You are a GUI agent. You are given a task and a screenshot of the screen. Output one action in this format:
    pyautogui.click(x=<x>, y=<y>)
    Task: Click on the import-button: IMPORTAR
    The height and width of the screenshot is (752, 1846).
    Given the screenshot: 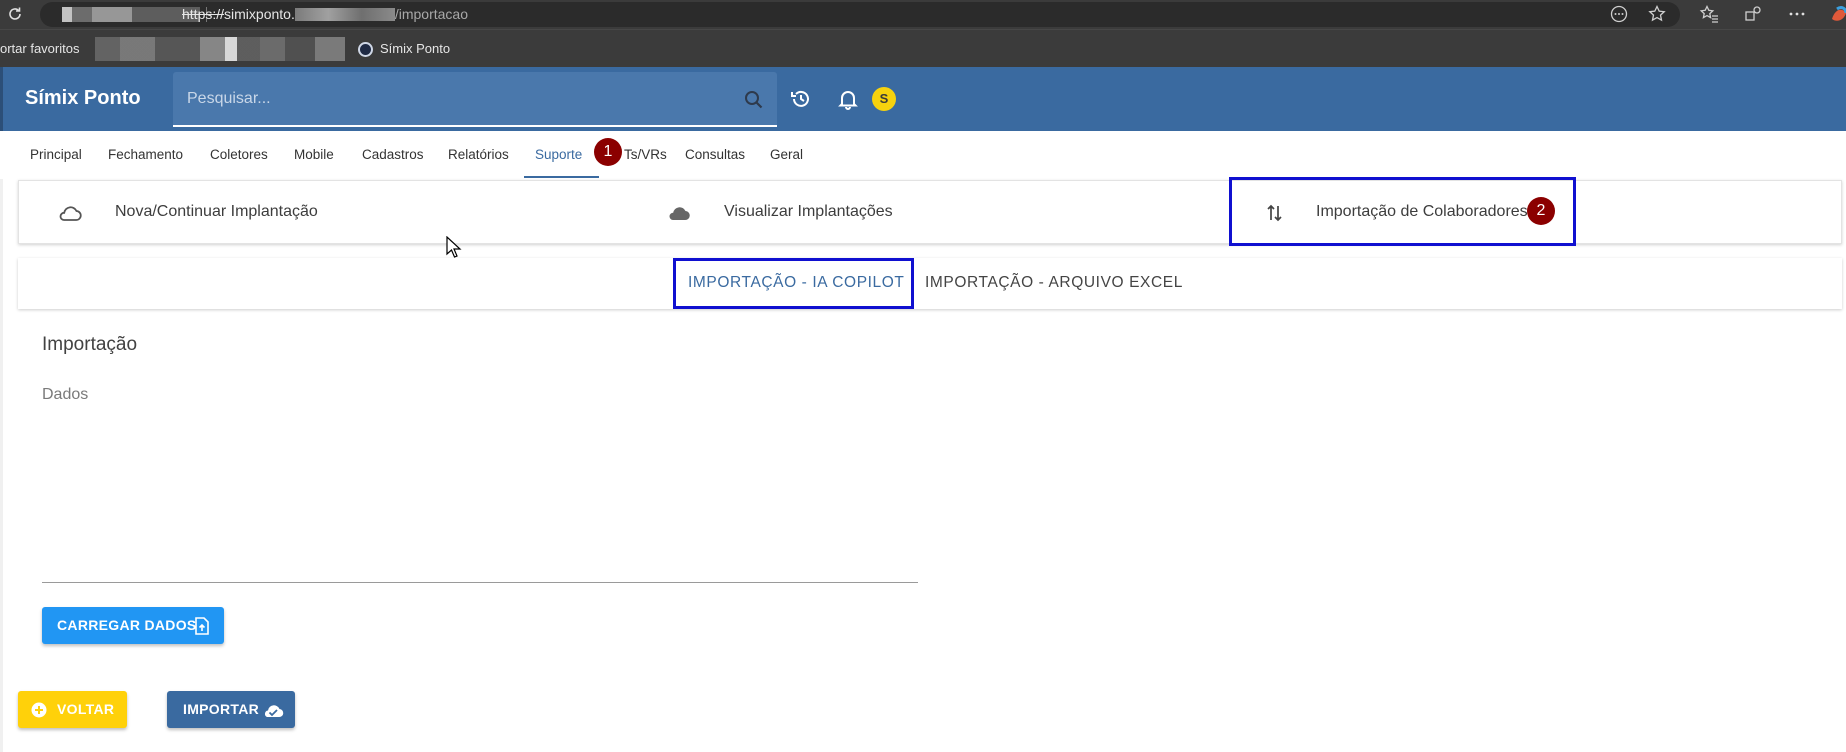 What is the action you would take?
    pyautogui.click(x=231, y=709)
    